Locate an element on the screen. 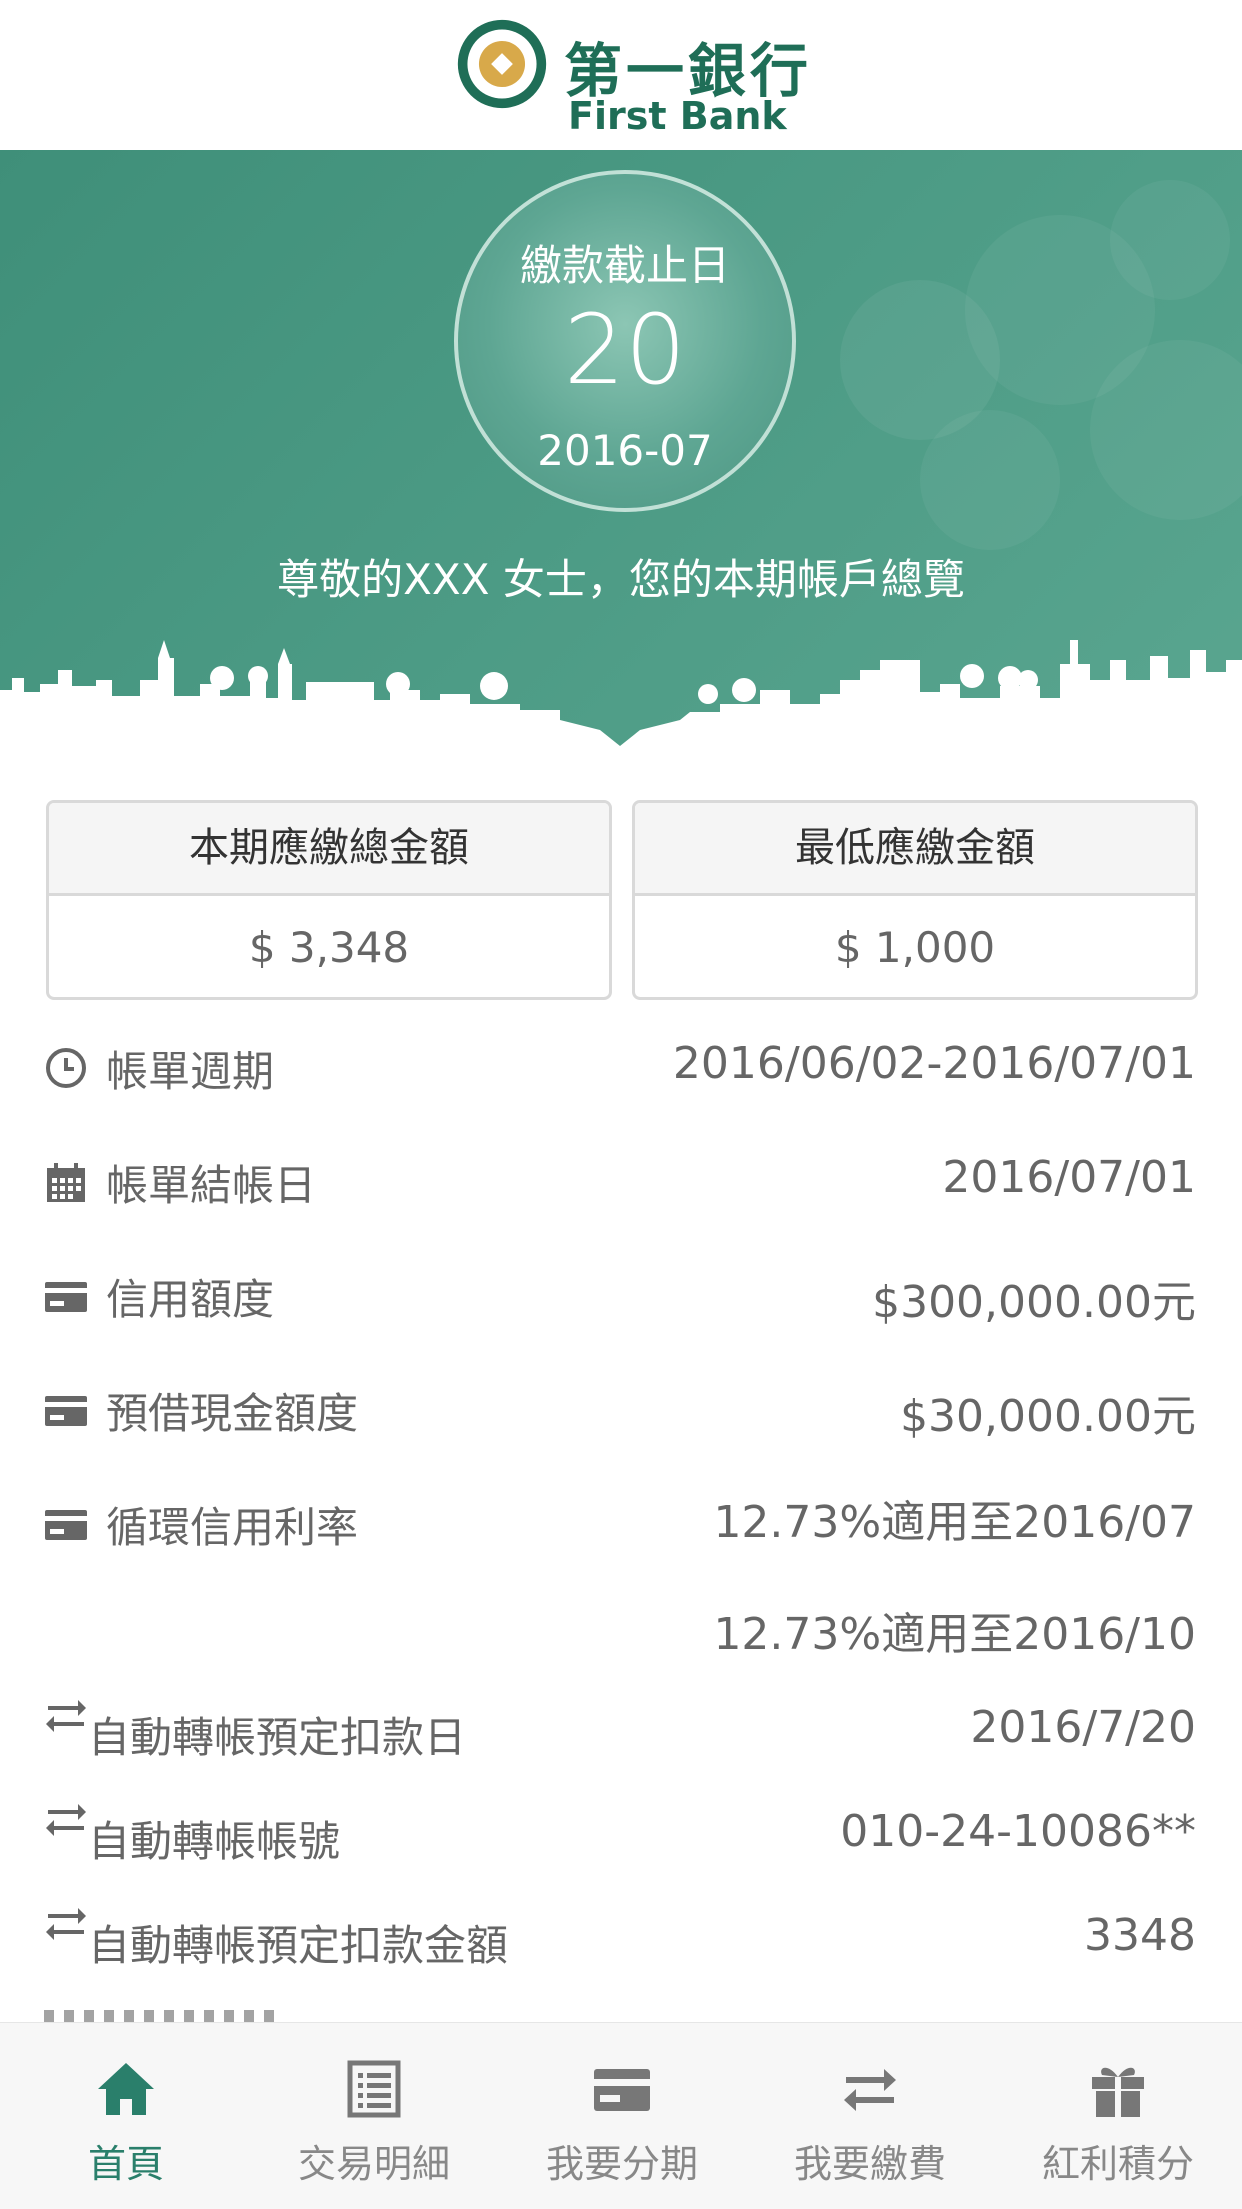 The width and height of the screenshot is (1242, 2209). detail-value: $30,000.00元 is located at coordinates (1048, 1416).